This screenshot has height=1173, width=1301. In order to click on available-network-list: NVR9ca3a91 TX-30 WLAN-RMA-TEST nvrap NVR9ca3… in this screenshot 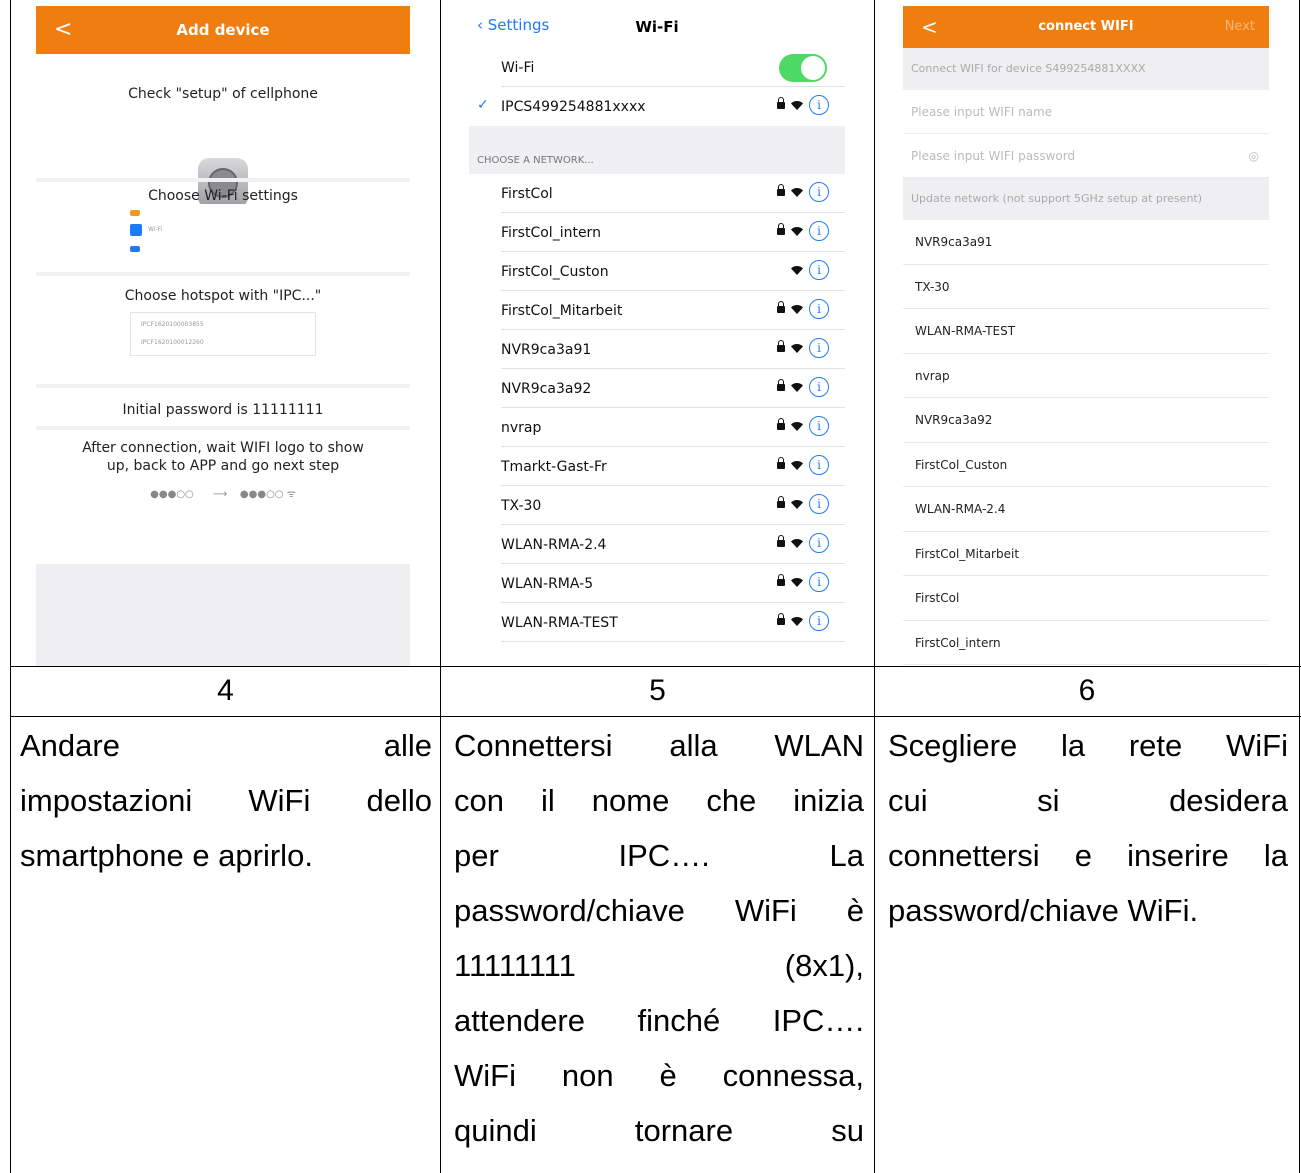, I will do `click(1086, 442)`.